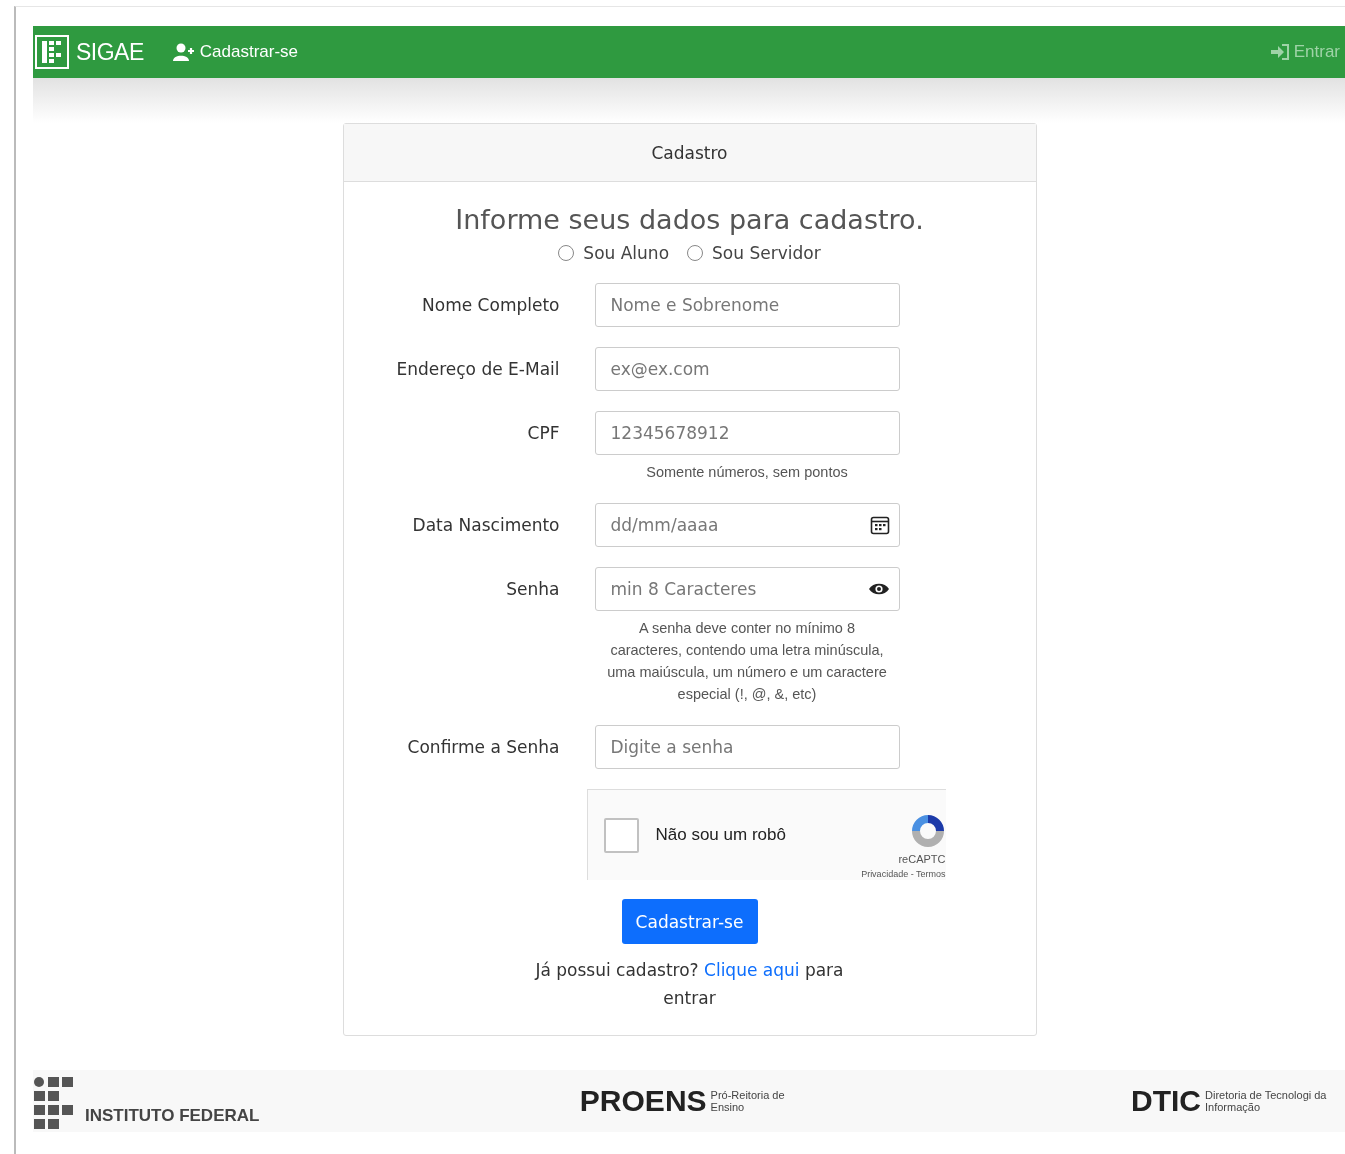 The image size is (1345, 1154). What do you see at coordinates (747, 747) in the screenshot?
I see `input-field: Digite a senha` at bounding box center [747, 747].